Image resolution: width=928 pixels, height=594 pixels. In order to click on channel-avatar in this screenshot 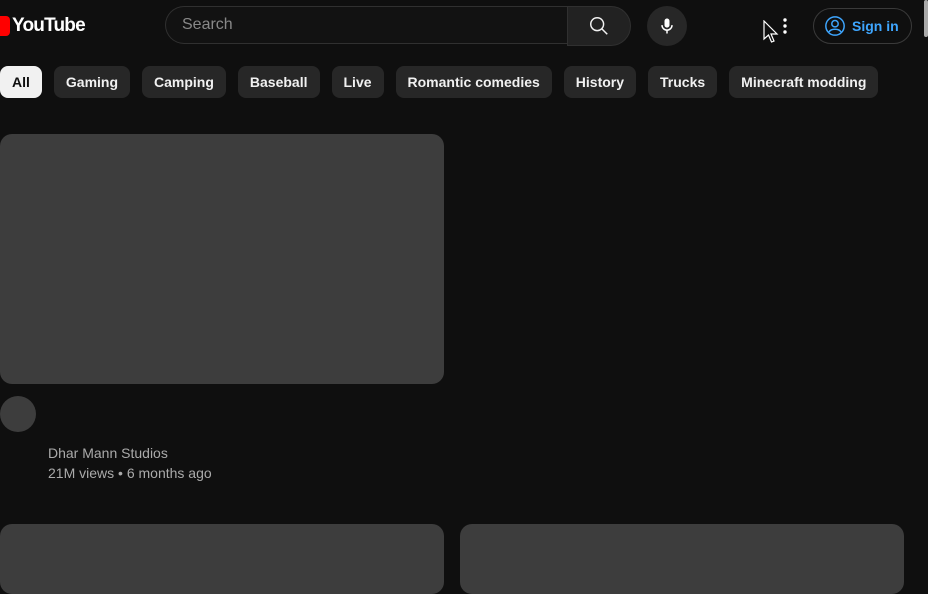, I will do `click(18, 414)`.